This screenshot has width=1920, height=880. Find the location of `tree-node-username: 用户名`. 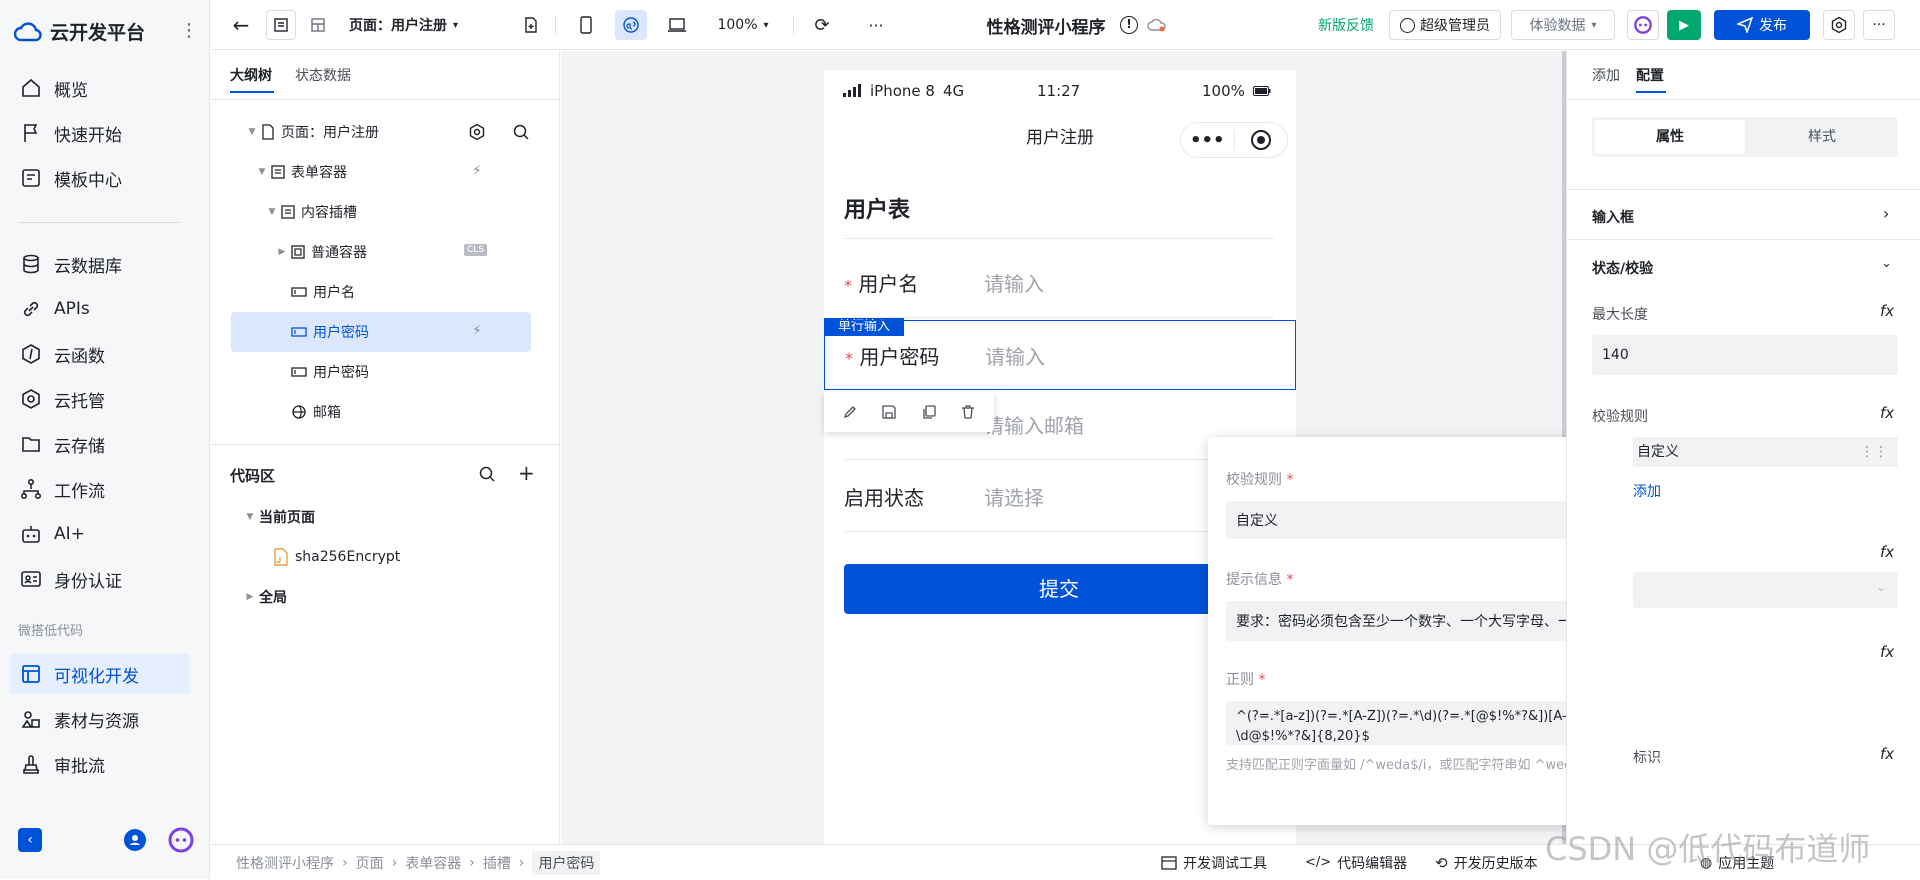

tree-node-username: 用户名 is located at coordinates (386, 292).